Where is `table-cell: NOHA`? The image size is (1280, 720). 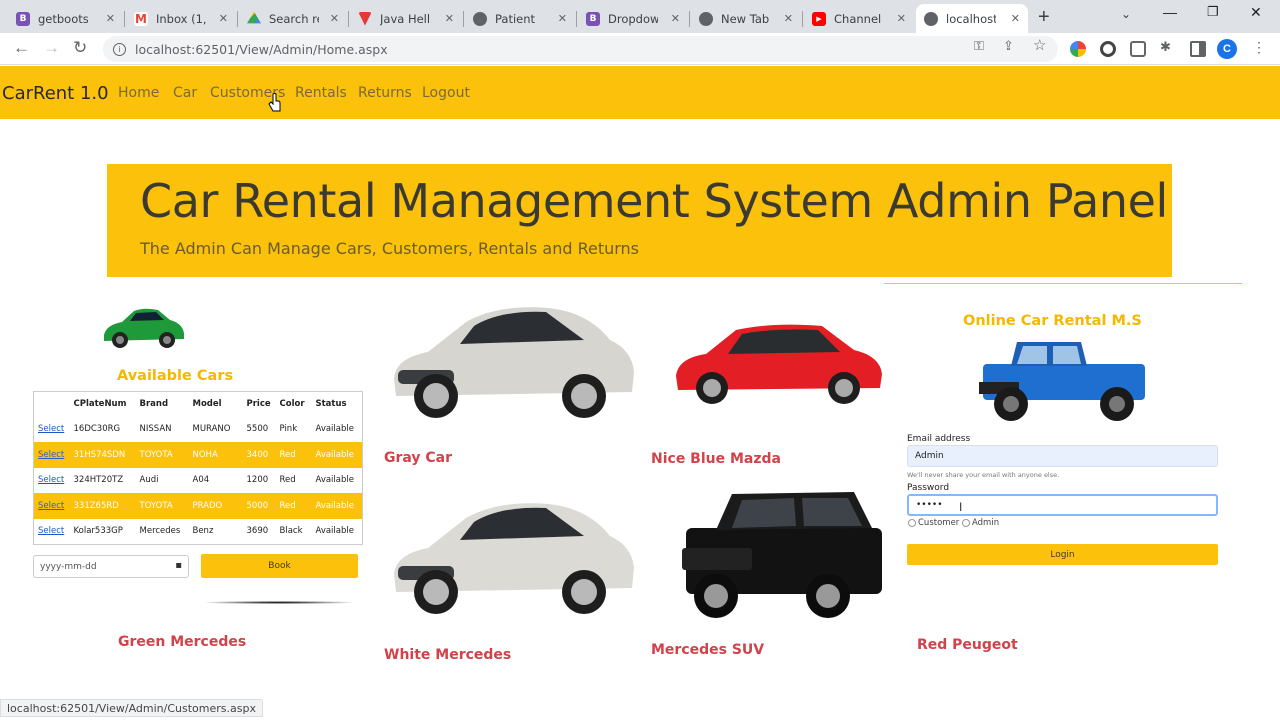
table-cell: NOHA is located at coordinates (215, 455).